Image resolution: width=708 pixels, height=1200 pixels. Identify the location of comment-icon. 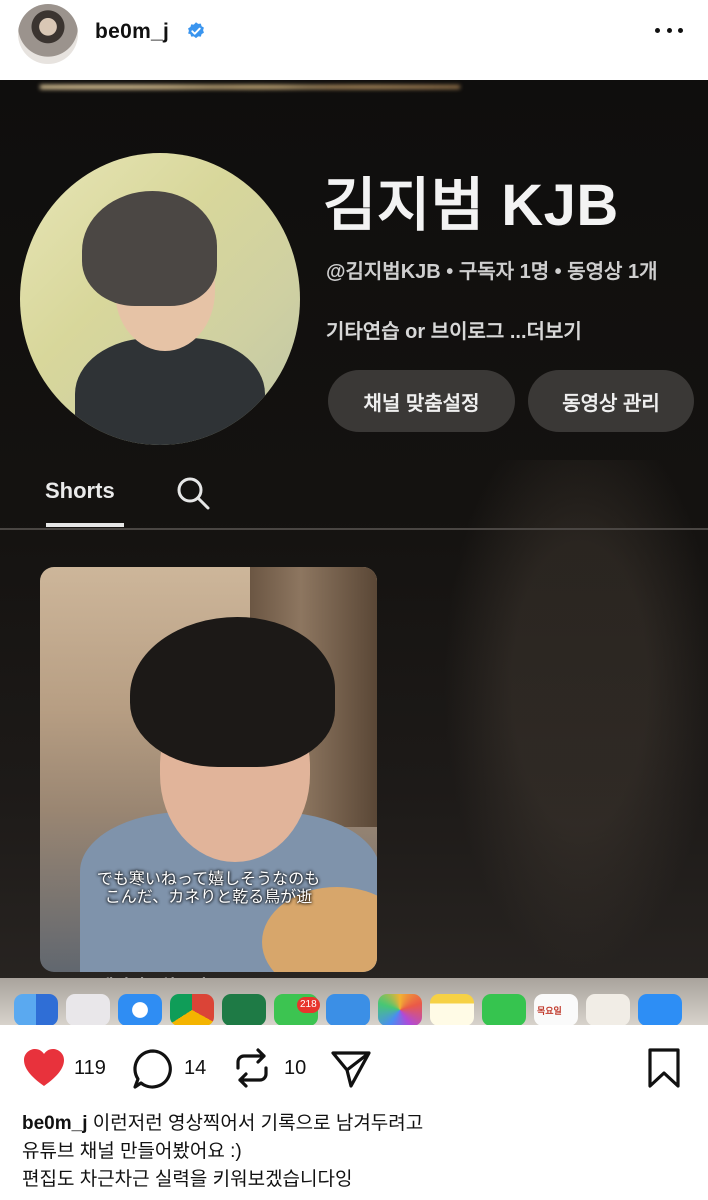
(153, 1069).